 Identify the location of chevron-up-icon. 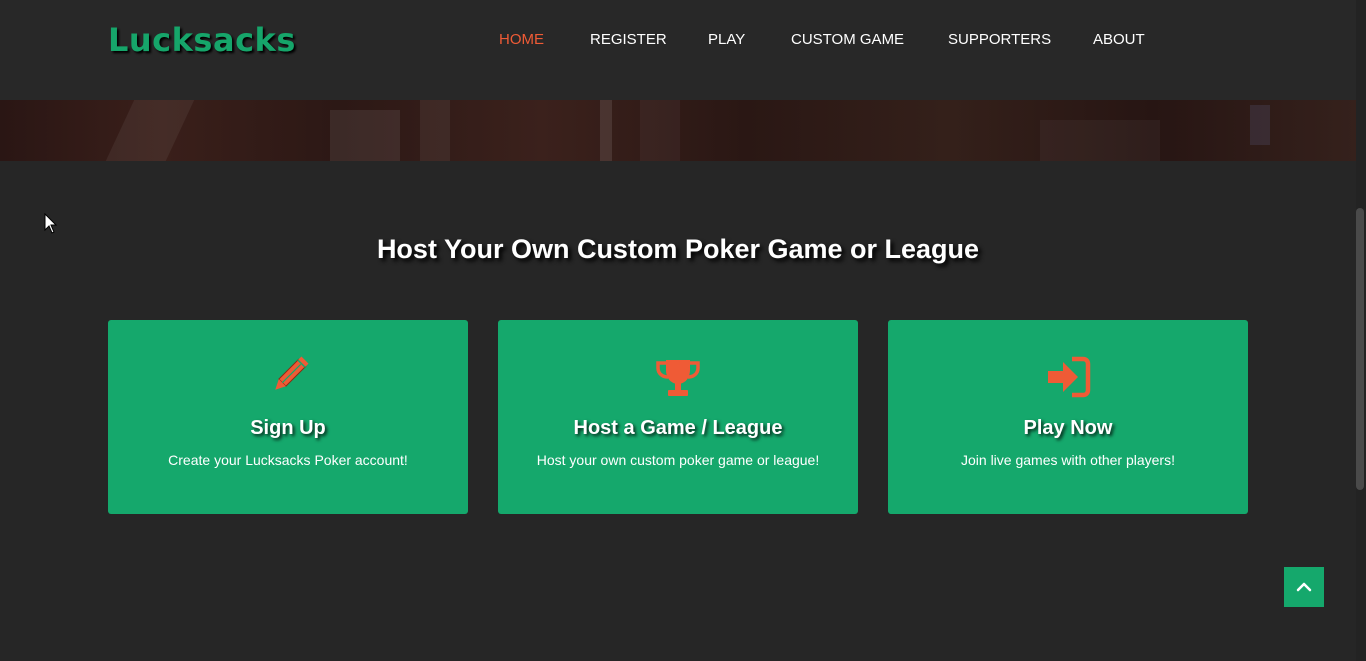
(1304, 587).